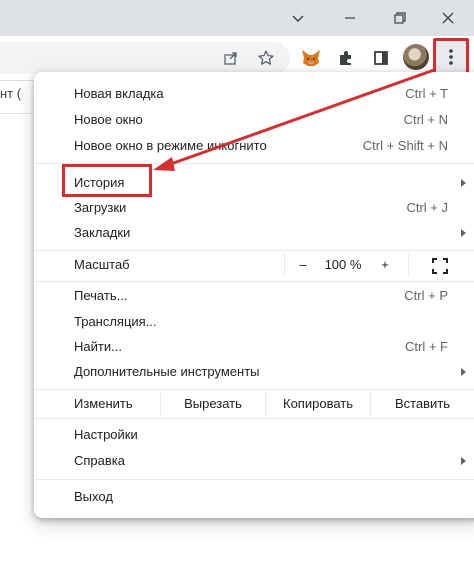  I want to click on menu-item-edit: Изменить Вырезать Копировать Вставить, so click(254, 404).